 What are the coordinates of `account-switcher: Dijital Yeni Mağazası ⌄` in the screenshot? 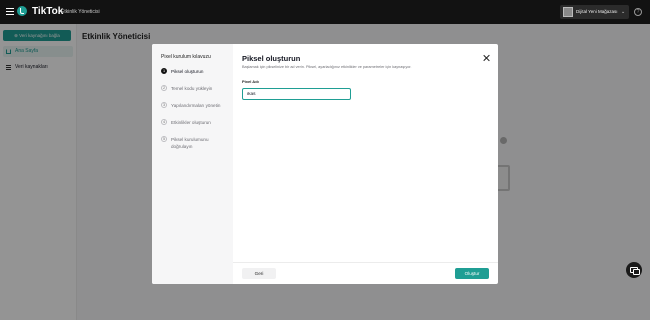 It's located at (594, 12).